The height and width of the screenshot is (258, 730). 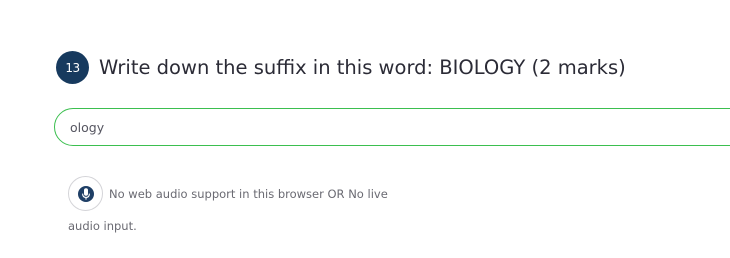 I want to click on microphone-button, so click(x=85, y=193).